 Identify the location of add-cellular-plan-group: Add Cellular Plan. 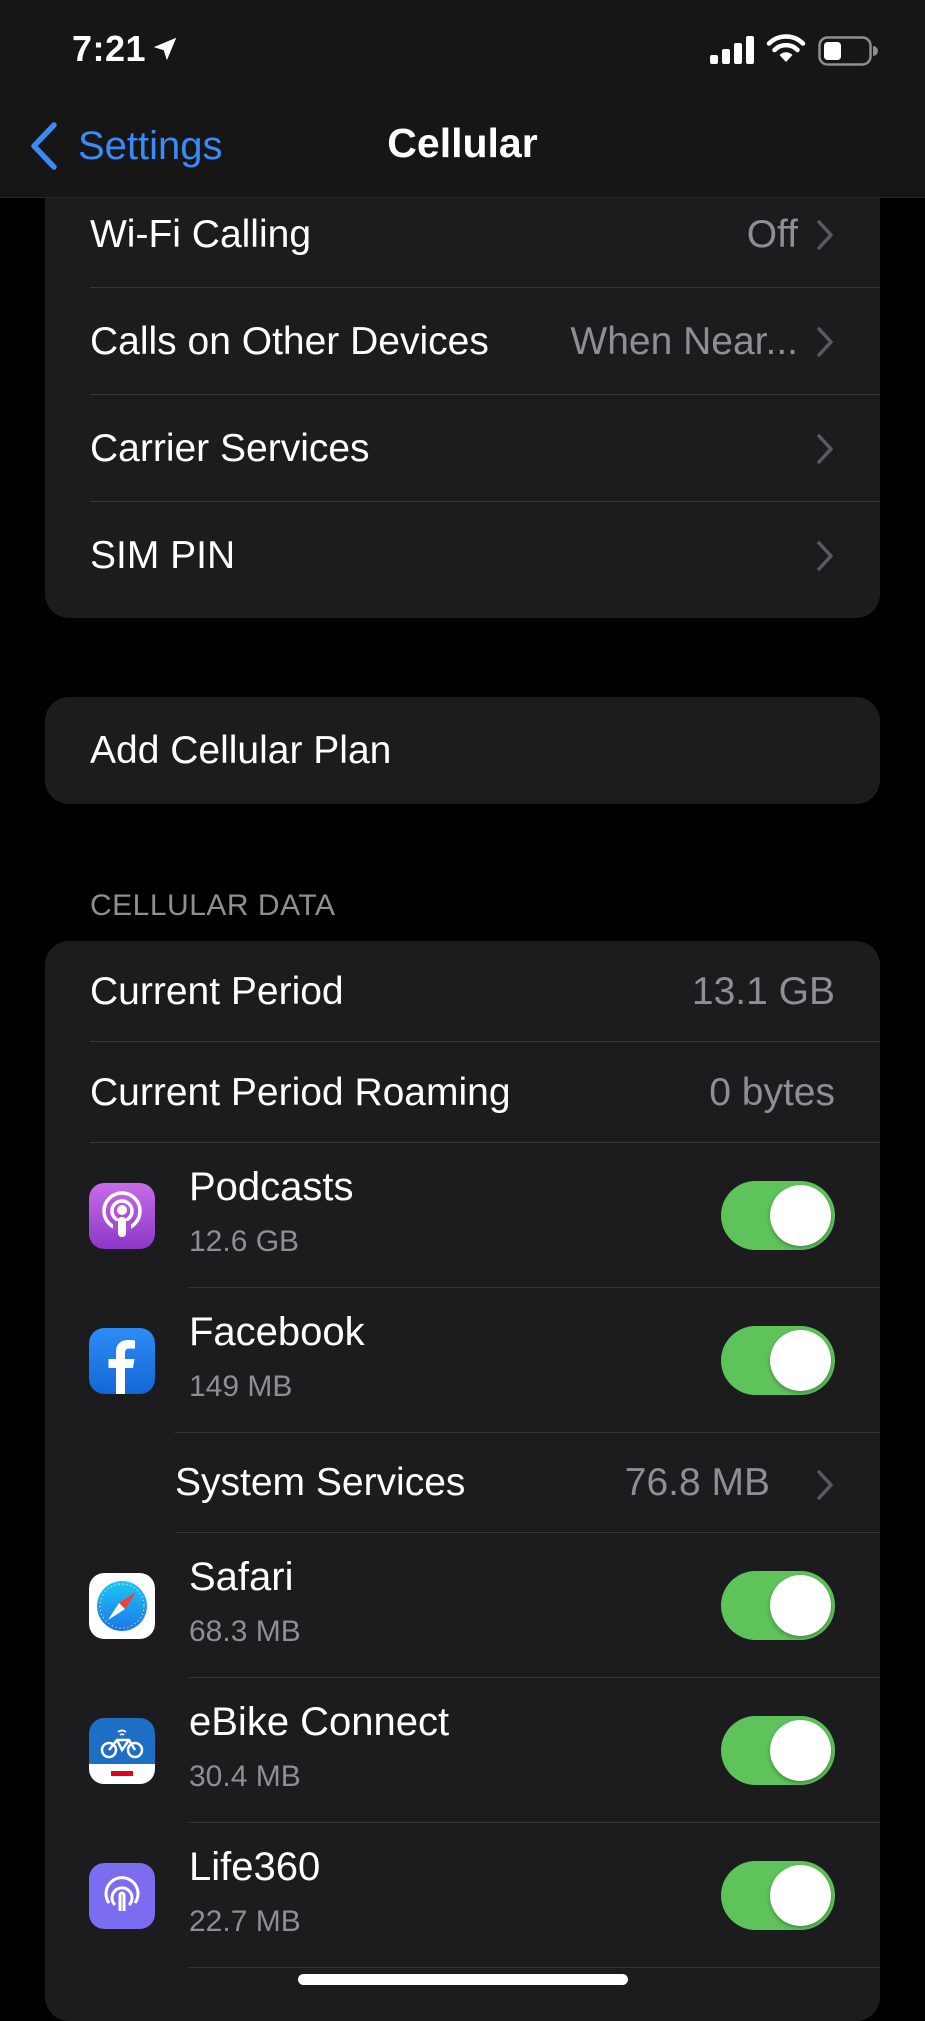
(462, 750).